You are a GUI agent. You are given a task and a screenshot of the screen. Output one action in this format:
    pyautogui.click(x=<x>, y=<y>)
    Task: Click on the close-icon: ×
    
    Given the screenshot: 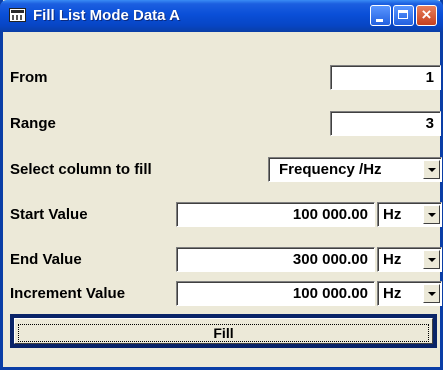 What is the action you would take?
    pyautogui.click(x=426, y=14)
    